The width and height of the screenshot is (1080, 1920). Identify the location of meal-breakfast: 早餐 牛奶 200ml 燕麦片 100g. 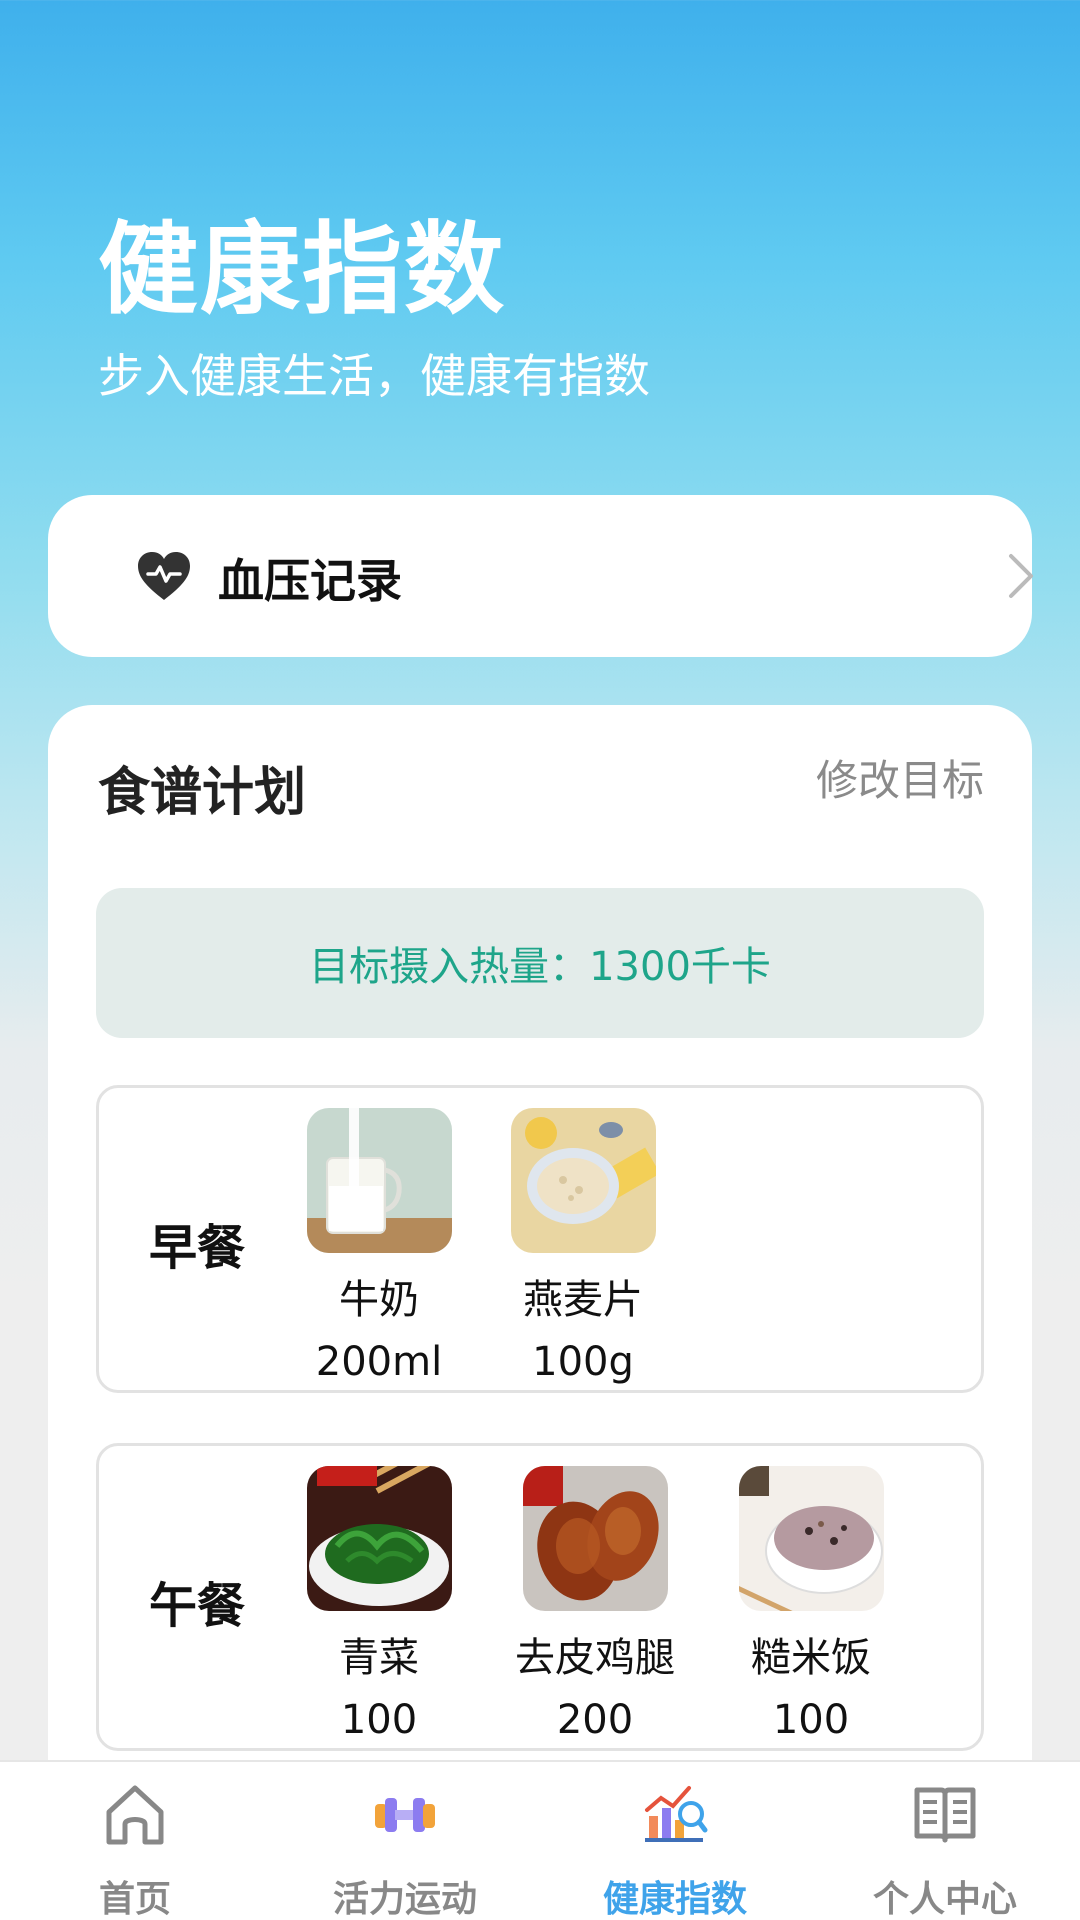
(540, 1239).